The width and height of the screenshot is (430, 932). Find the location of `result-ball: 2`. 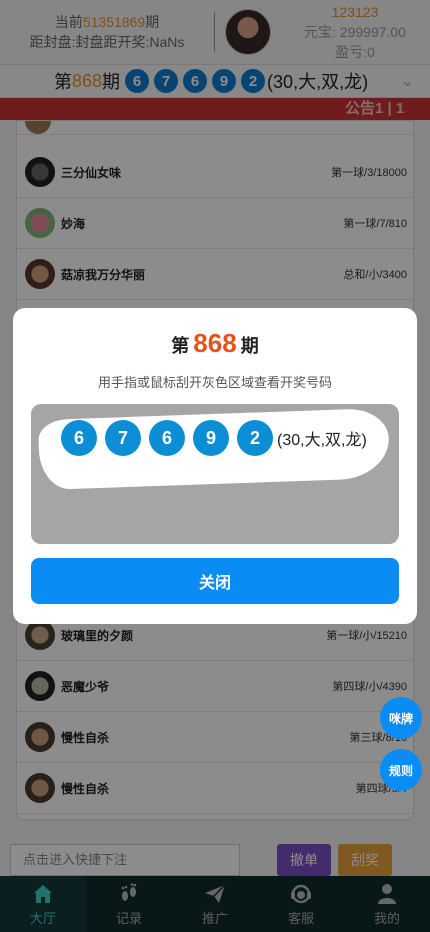

result-ball: 2 is located at coordinates (255, 438).